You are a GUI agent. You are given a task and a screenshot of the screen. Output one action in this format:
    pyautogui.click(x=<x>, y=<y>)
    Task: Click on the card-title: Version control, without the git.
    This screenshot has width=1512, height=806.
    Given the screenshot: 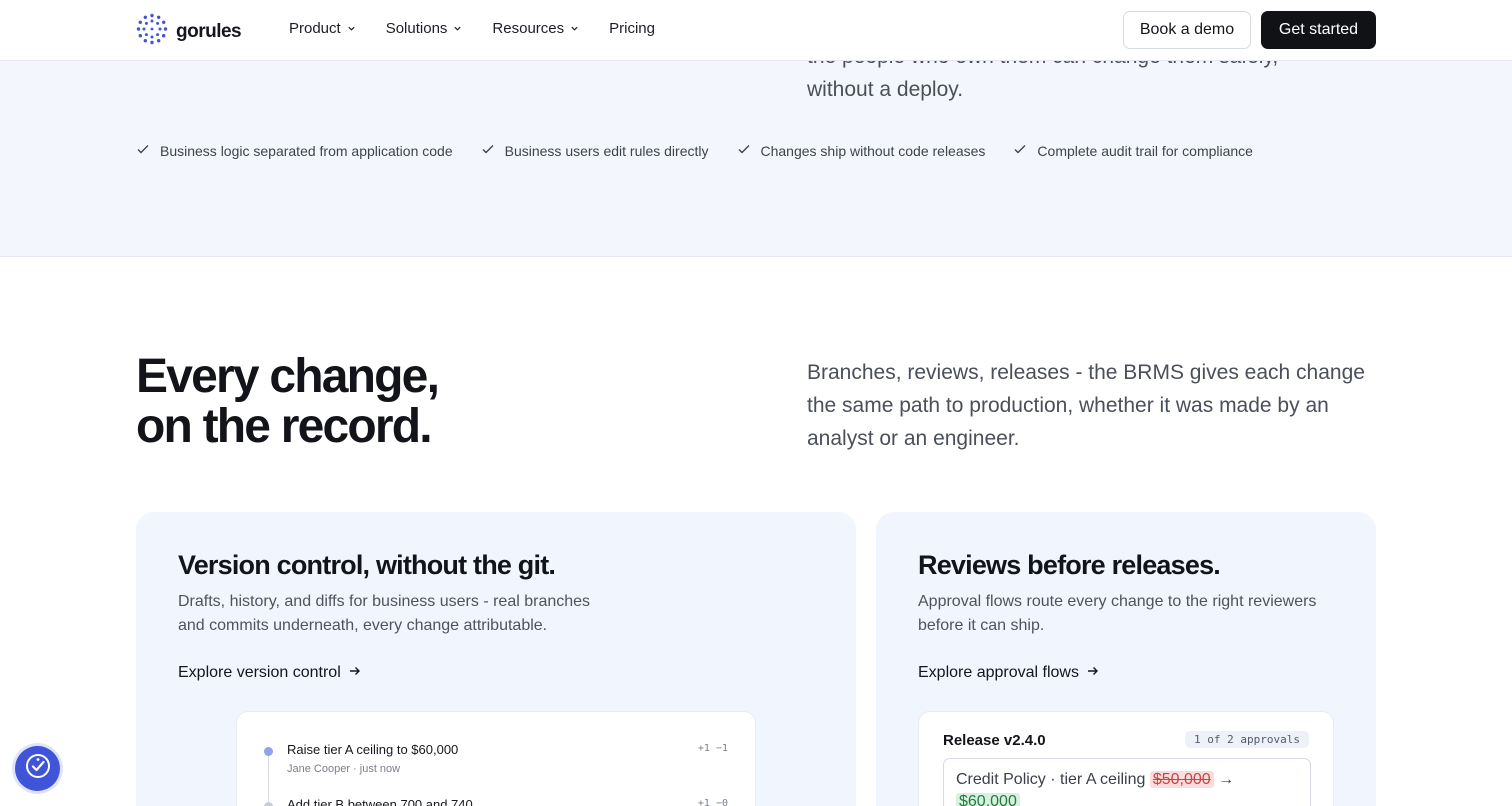 What is the action you would take?
    pyautogui.click(x=367, y=565)
    